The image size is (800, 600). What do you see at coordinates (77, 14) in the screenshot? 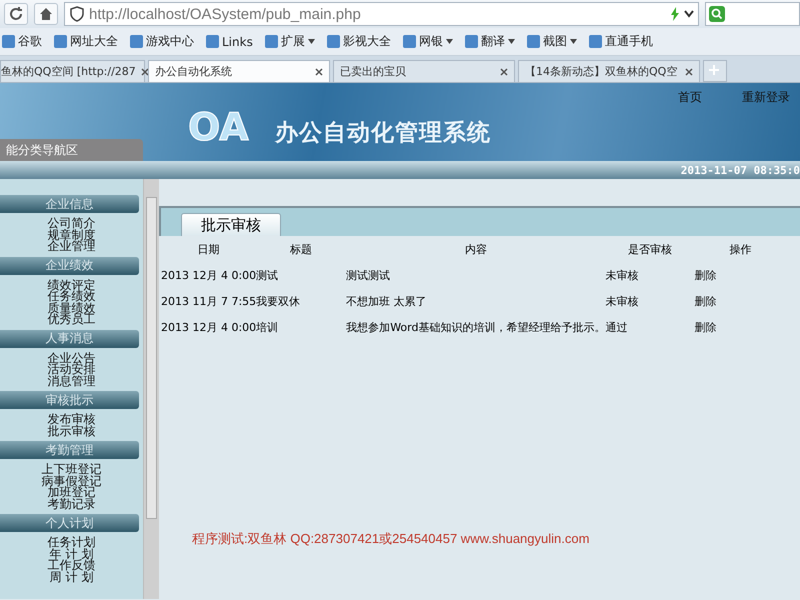
I see `shield-icon` at bounding box center [77, 14].